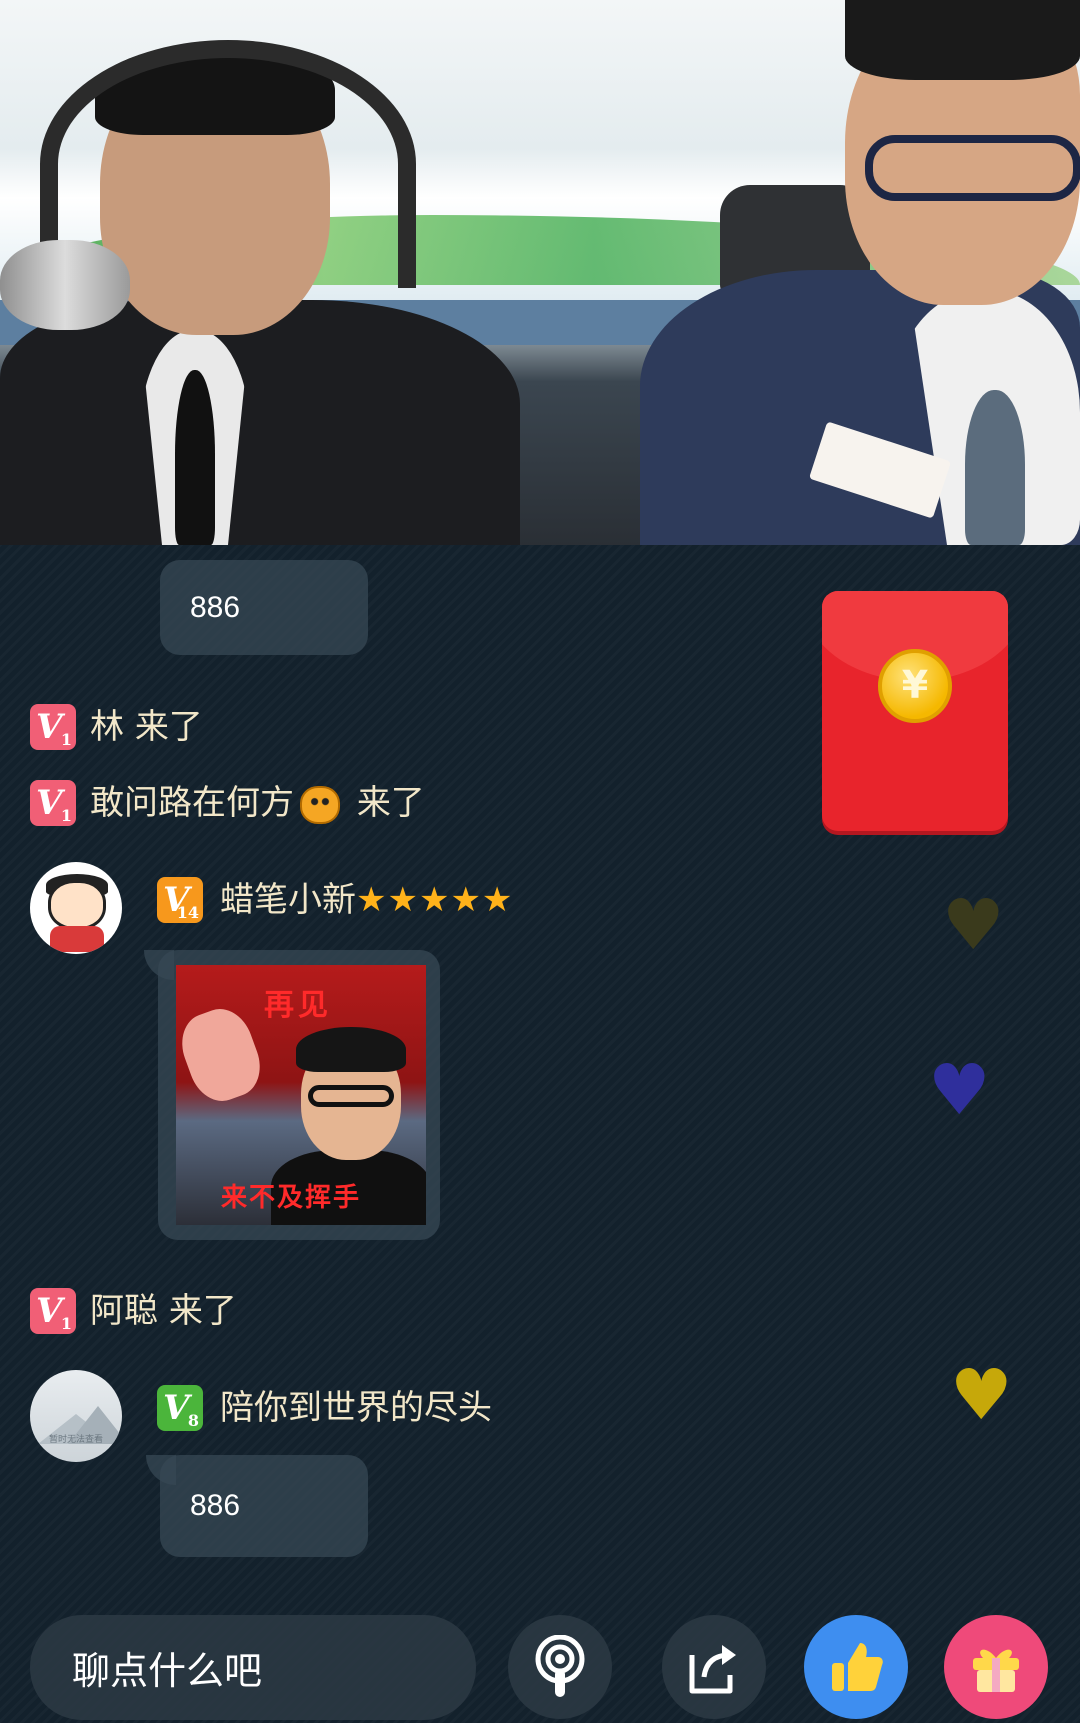 Image resolution: width=1080 pixels, height=1723 pixels. I want to click on username-text: 陪你到世界的尽头, so click(356, 1408).